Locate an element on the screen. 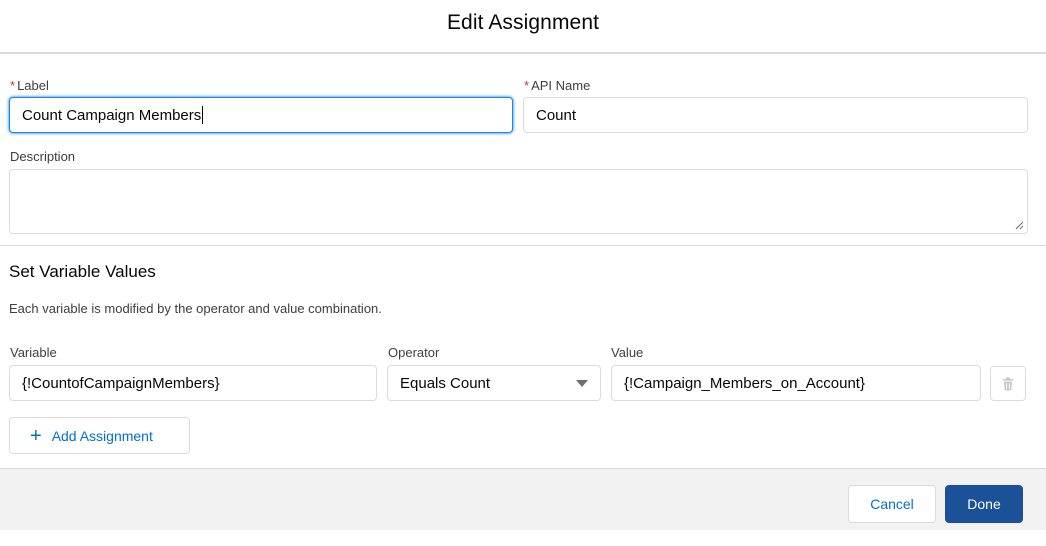 Image resolution: width=1046 pixels, height=546 pixels. api-name-field-label: * API Name is located at coordinates (557, 85).